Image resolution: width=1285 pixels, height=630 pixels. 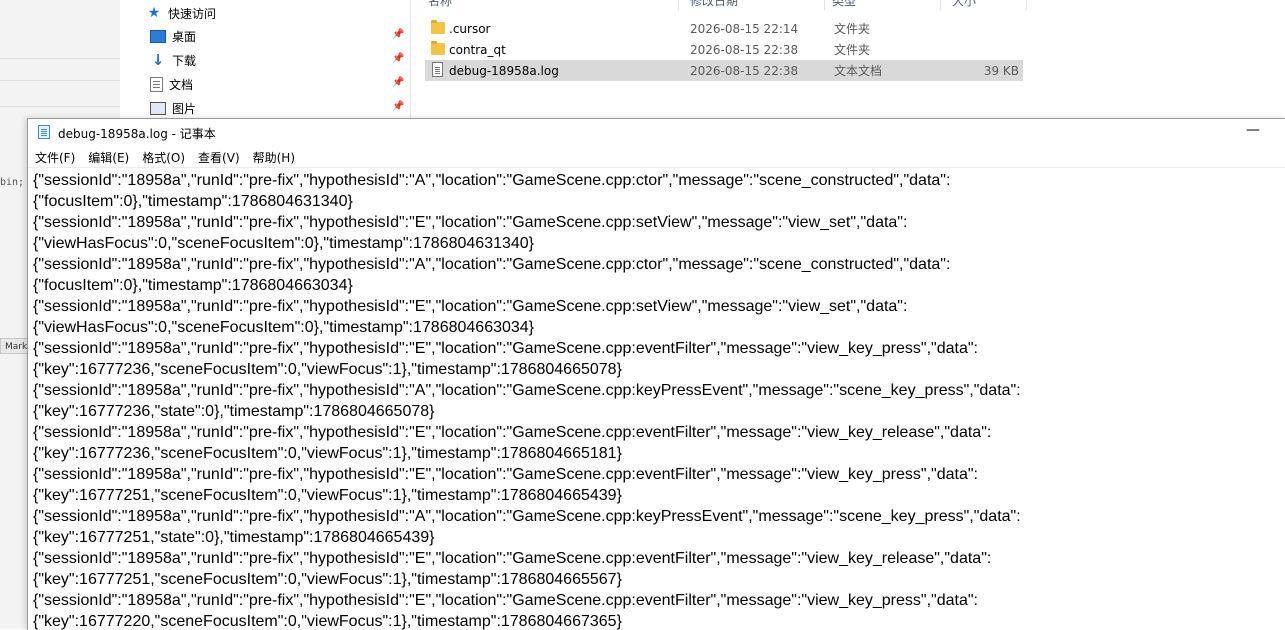 What do you see at coordinates (184, 36) in the screenshot?
I see `nav-item-label: 桌面` at bounding box center [184, 36].